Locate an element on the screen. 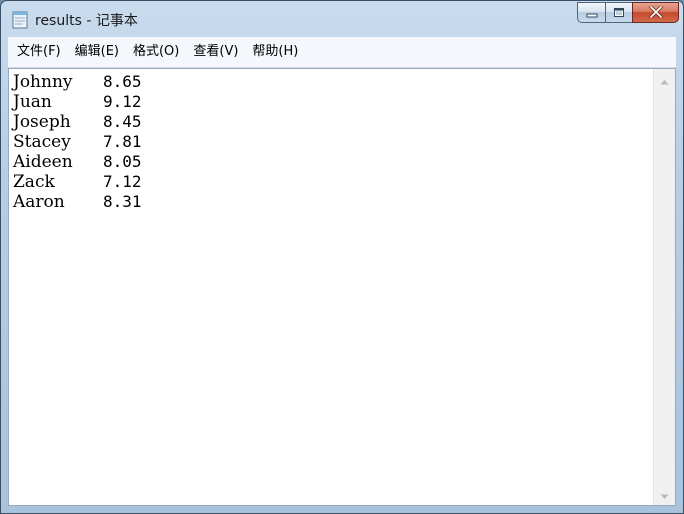 The width and height of the screenshot is (684, 514). minimize-icon is located at coordinates (592, 12).